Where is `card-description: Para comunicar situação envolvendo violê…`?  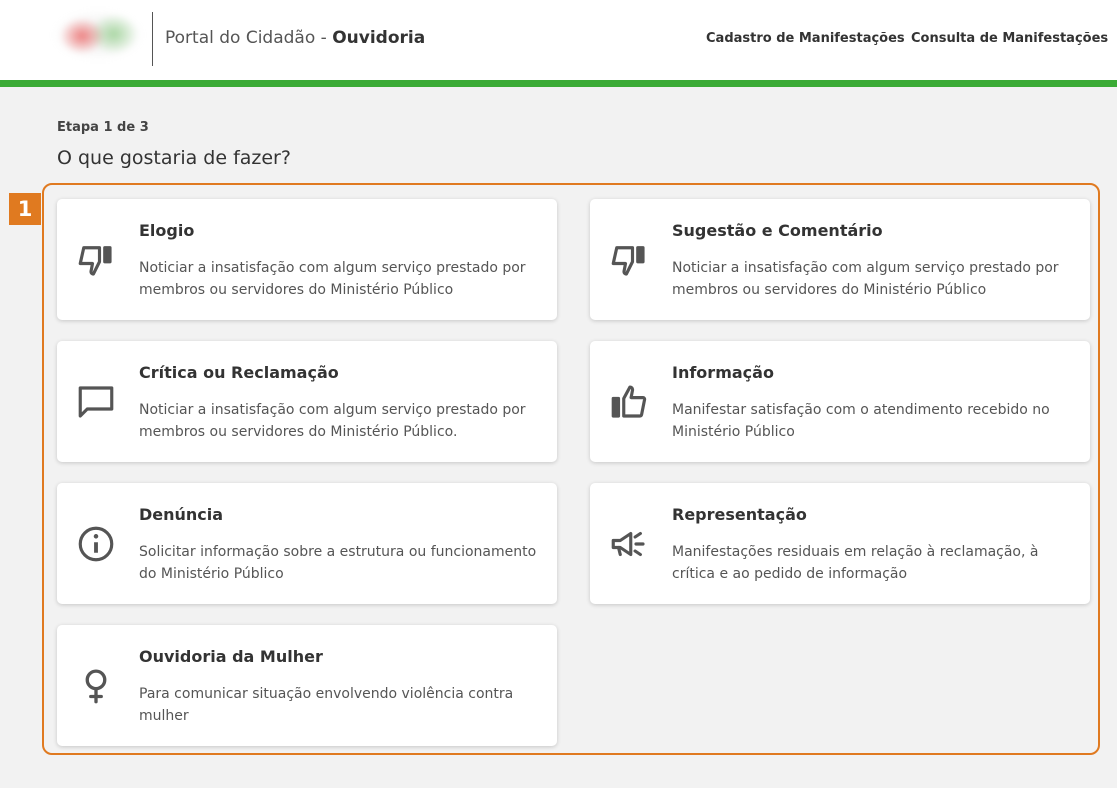 card-description: Para comunicar situação envolvendo violê… is located at coordinates (326, 705).